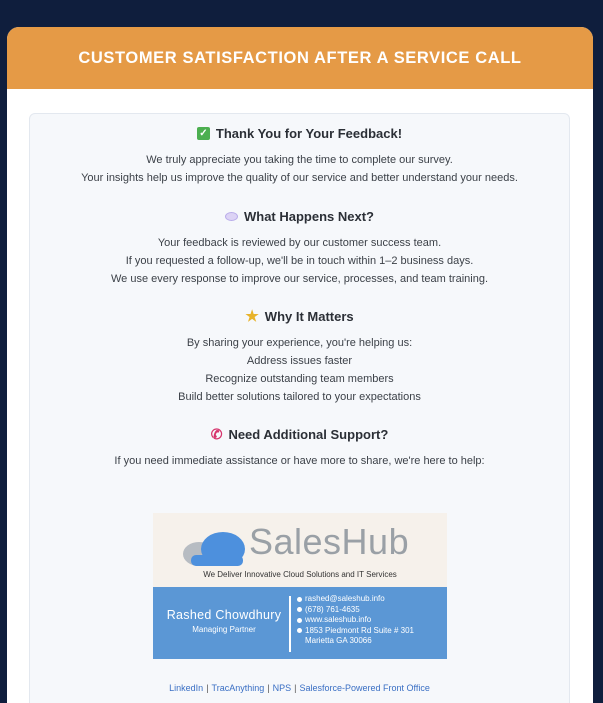 The width and height of the screenshot is (603, 703). What do you see at coordinates (345, 599) in the screenshot?
I see `contact-email: rashed@saleshub.info` at bounding box center [345, 599].